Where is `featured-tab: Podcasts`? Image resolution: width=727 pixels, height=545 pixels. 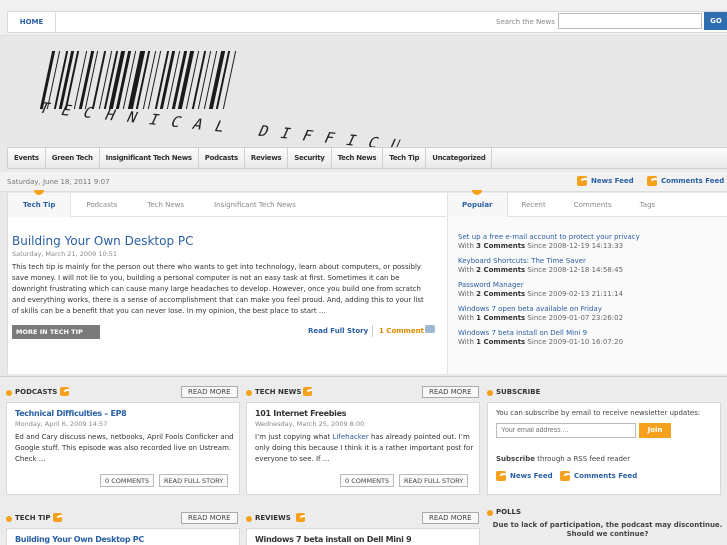
featured-tab: Podcasts is located at coordinates (101, 205).